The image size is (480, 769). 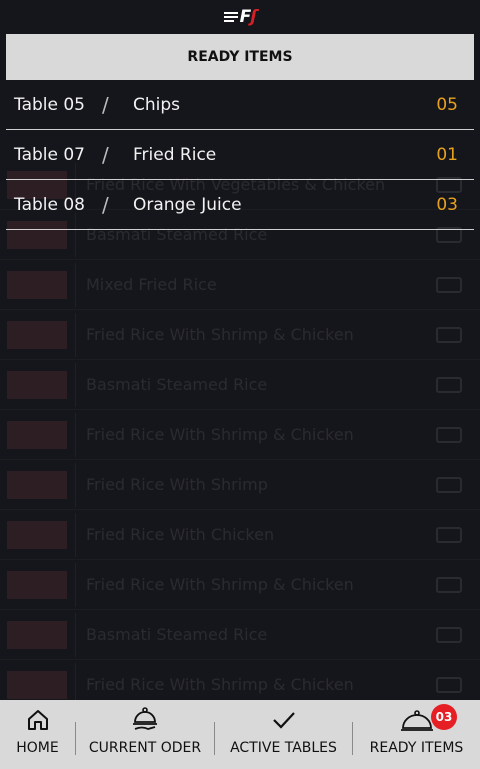 I want to click on ready-item-row: Table 07 / Fried Rice 01, so click(x=240, y=155).